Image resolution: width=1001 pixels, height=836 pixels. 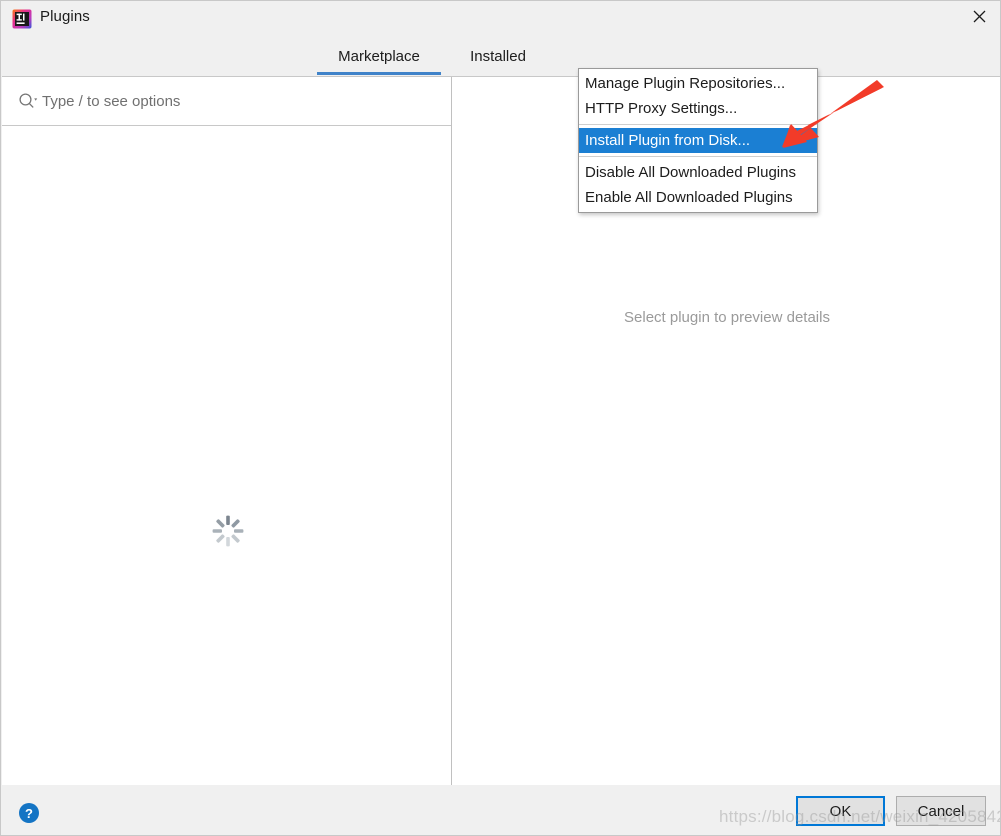 What do you see at coordinates (226, 101) in the screenshot?
I see `search-input: Type / to see options` at bounding box center [226, 101].